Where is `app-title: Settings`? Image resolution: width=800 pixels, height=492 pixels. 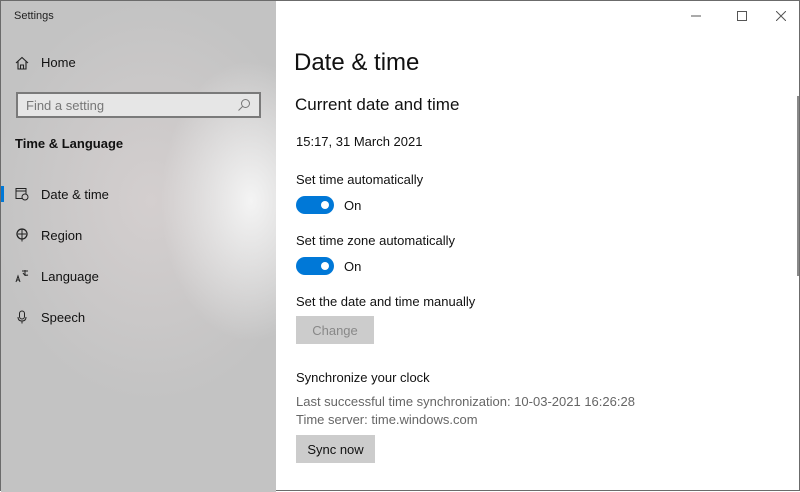 app-title: Settings is located at coordinates (34, 16).